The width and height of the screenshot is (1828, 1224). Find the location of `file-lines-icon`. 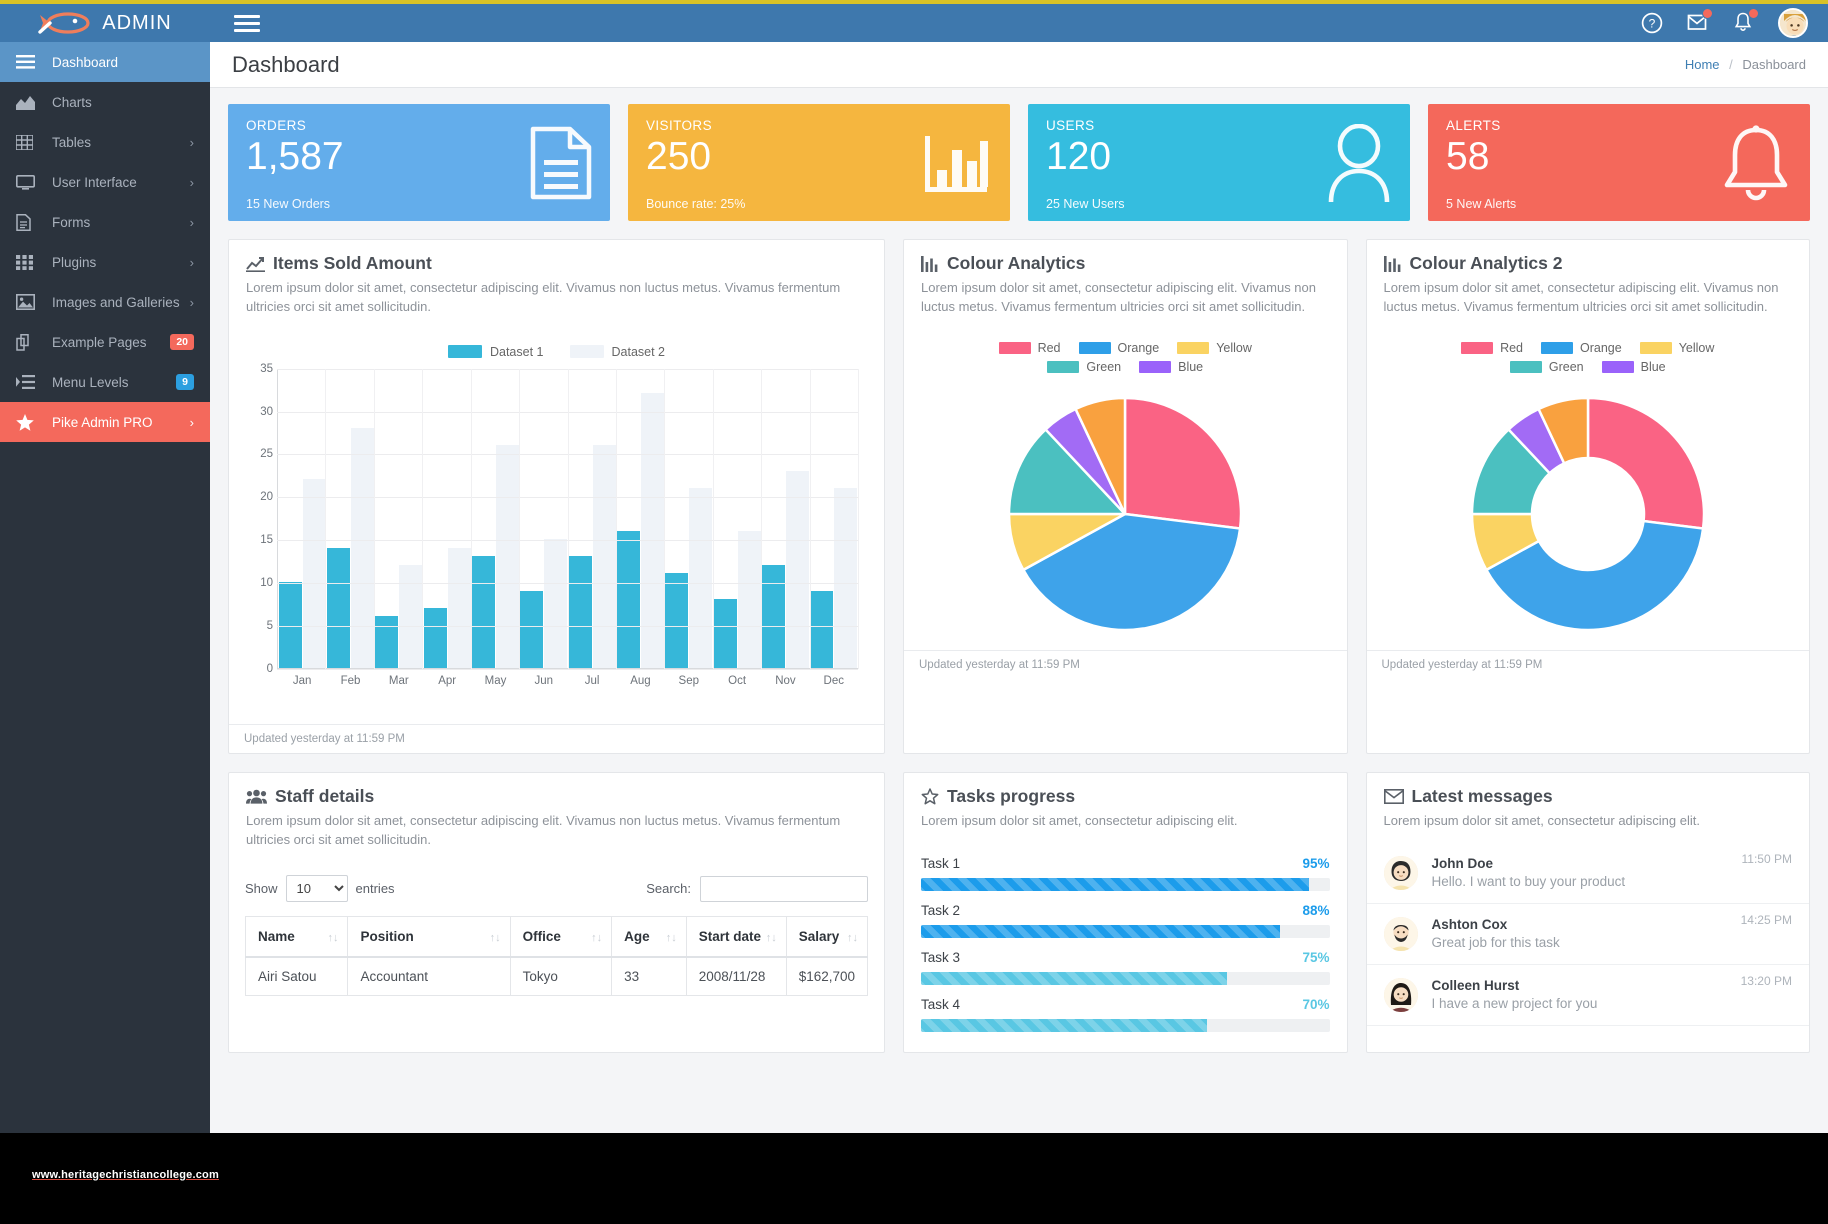

file-lines-icon is located at coordinates (561, 163).